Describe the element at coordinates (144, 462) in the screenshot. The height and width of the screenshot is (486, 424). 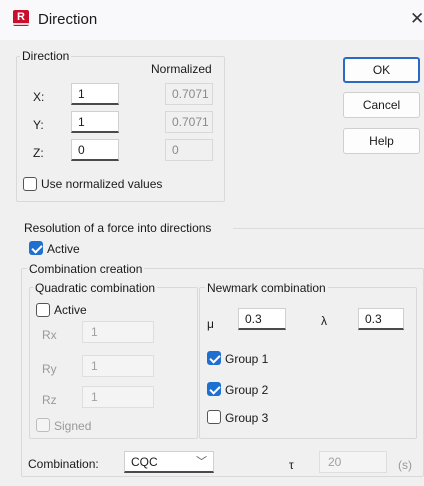
I see `combination-selected-value: CQC` at that location.